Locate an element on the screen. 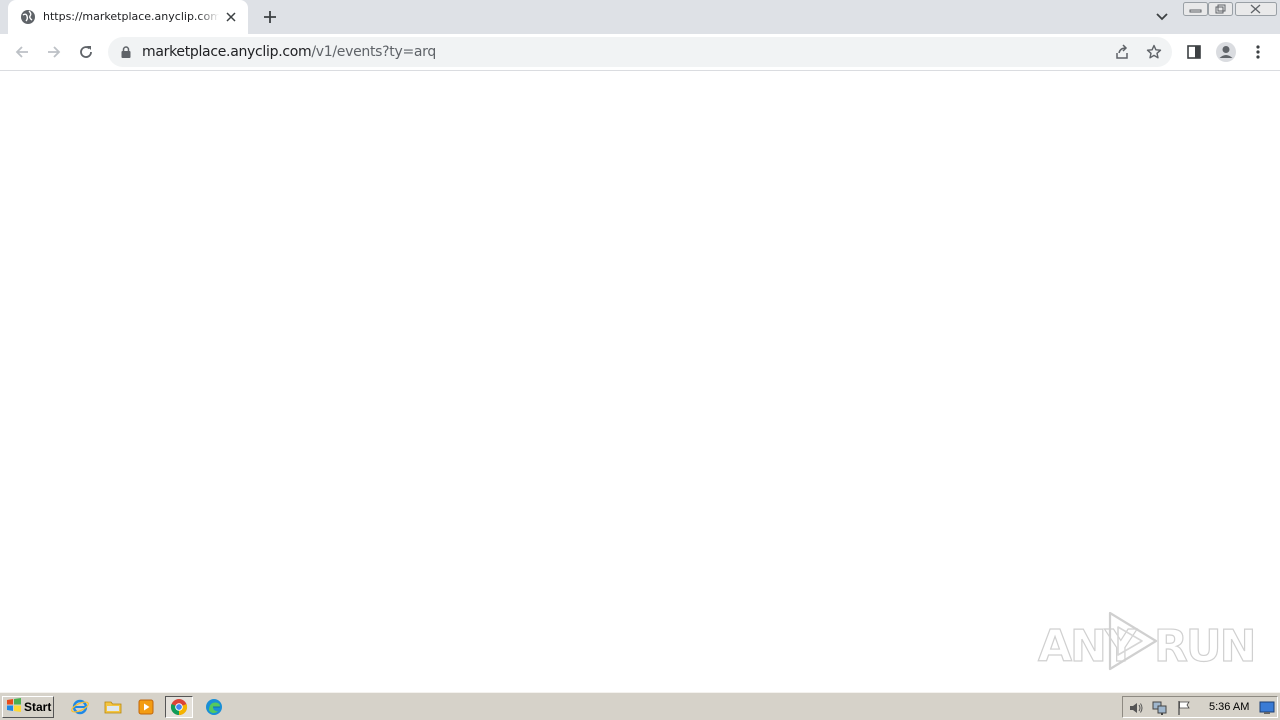 This screenshot has height=720, width=1280. speaker-icon is located at coordinates (1136, 708).